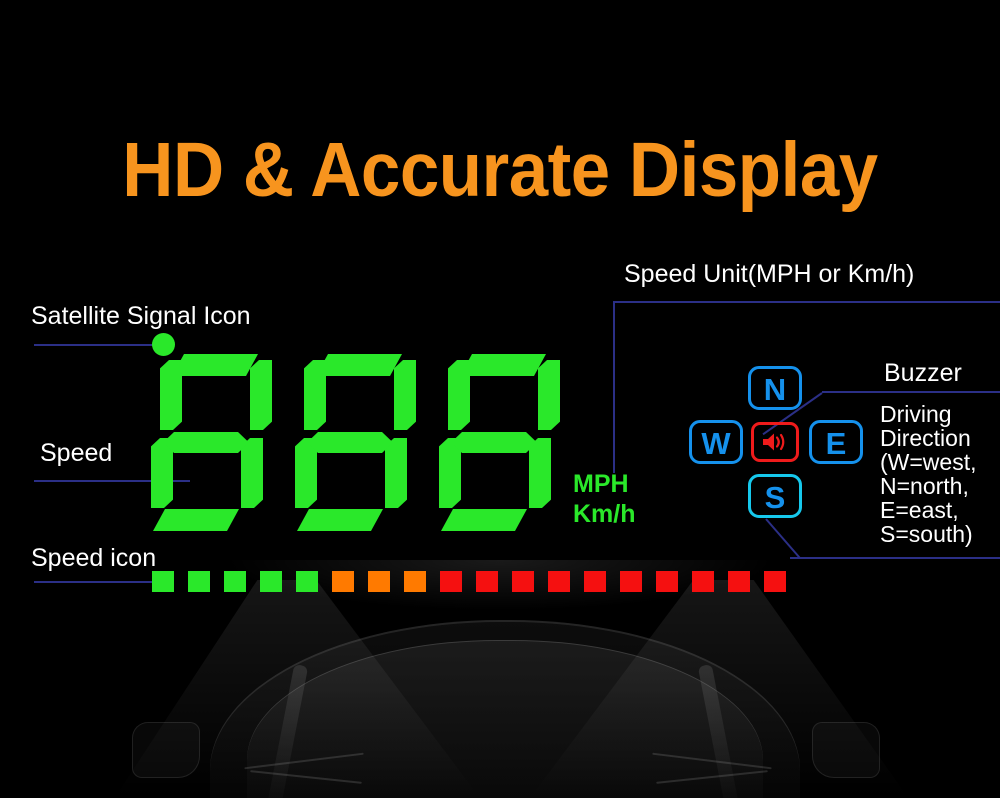 The height and width of the screenshot is (798, 1000). I want to click on leader-line-satellite, so click(97, 345).